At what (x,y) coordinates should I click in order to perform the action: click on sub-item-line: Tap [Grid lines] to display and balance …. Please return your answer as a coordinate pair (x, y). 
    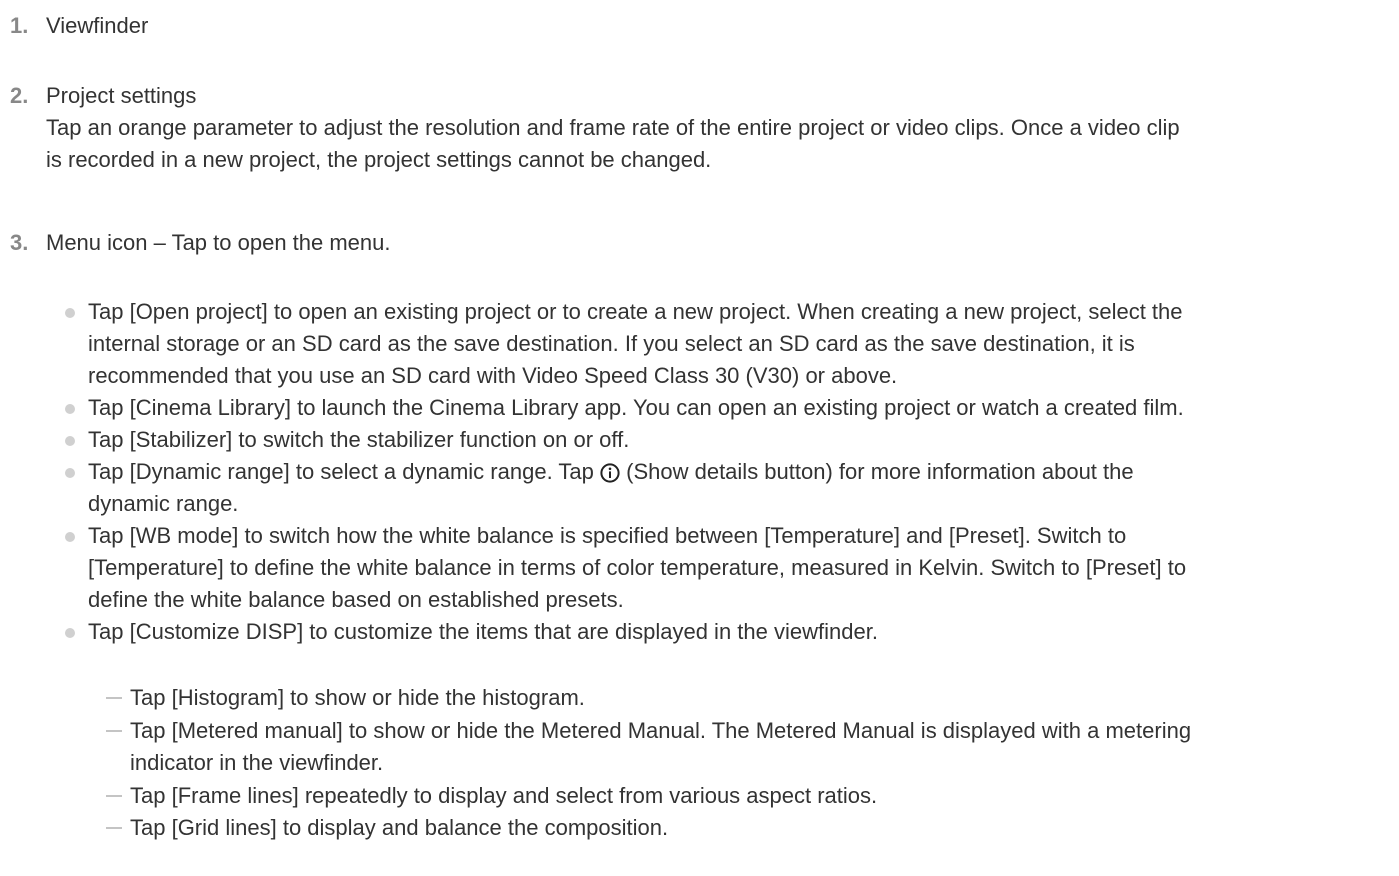
    Looking at the image, I should click on (399, 827).